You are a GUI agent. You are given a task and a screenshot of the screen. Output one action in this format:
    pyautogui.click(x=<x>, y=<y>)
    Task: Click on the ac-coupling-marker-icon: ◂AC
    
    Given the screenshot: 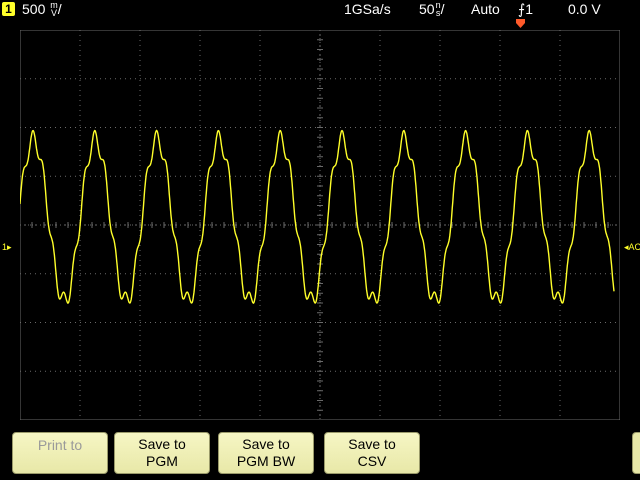 What is the action you would take?
    pyautogui.click(x=632, y=247)
    